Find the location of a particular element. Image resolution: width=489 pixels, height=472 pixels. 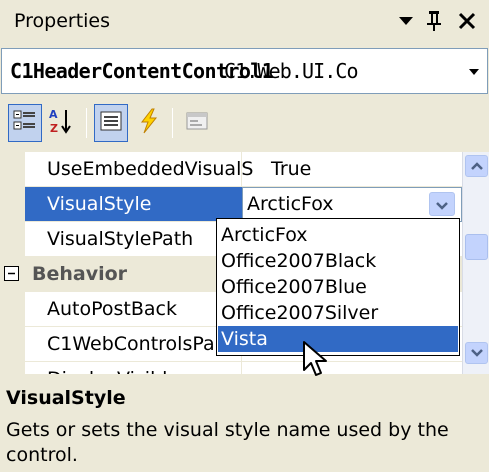

selected-object-type: C1.Web.UI.Co is located at coordinates (291, 71).